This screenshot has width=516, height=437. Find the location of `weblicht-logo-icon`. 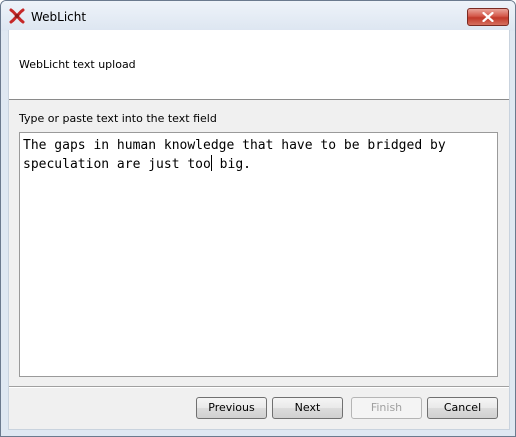

weblicht-logo-icon is located at coordinates (17, 16).